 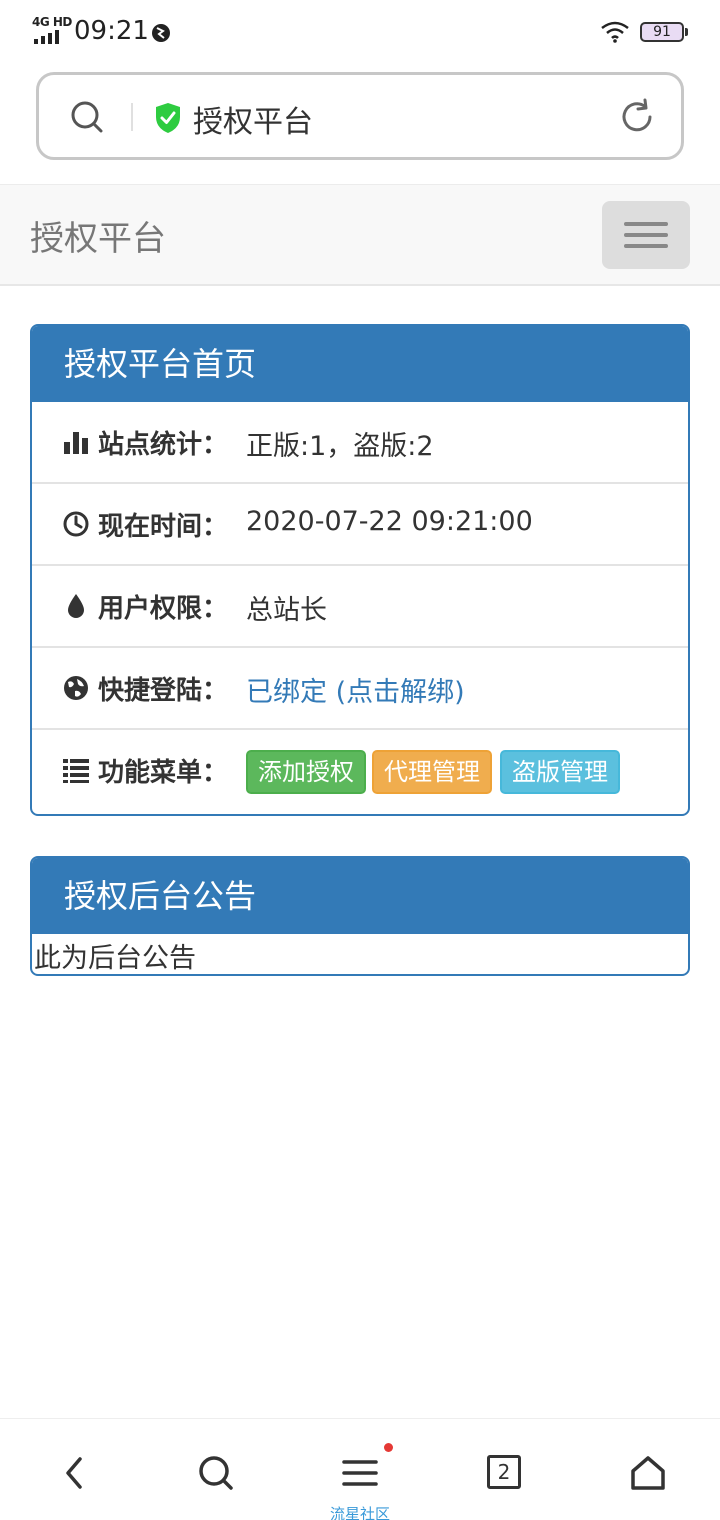 I want to click on home-panel-heading: 授权平台首页, so click(x=360, y=364).